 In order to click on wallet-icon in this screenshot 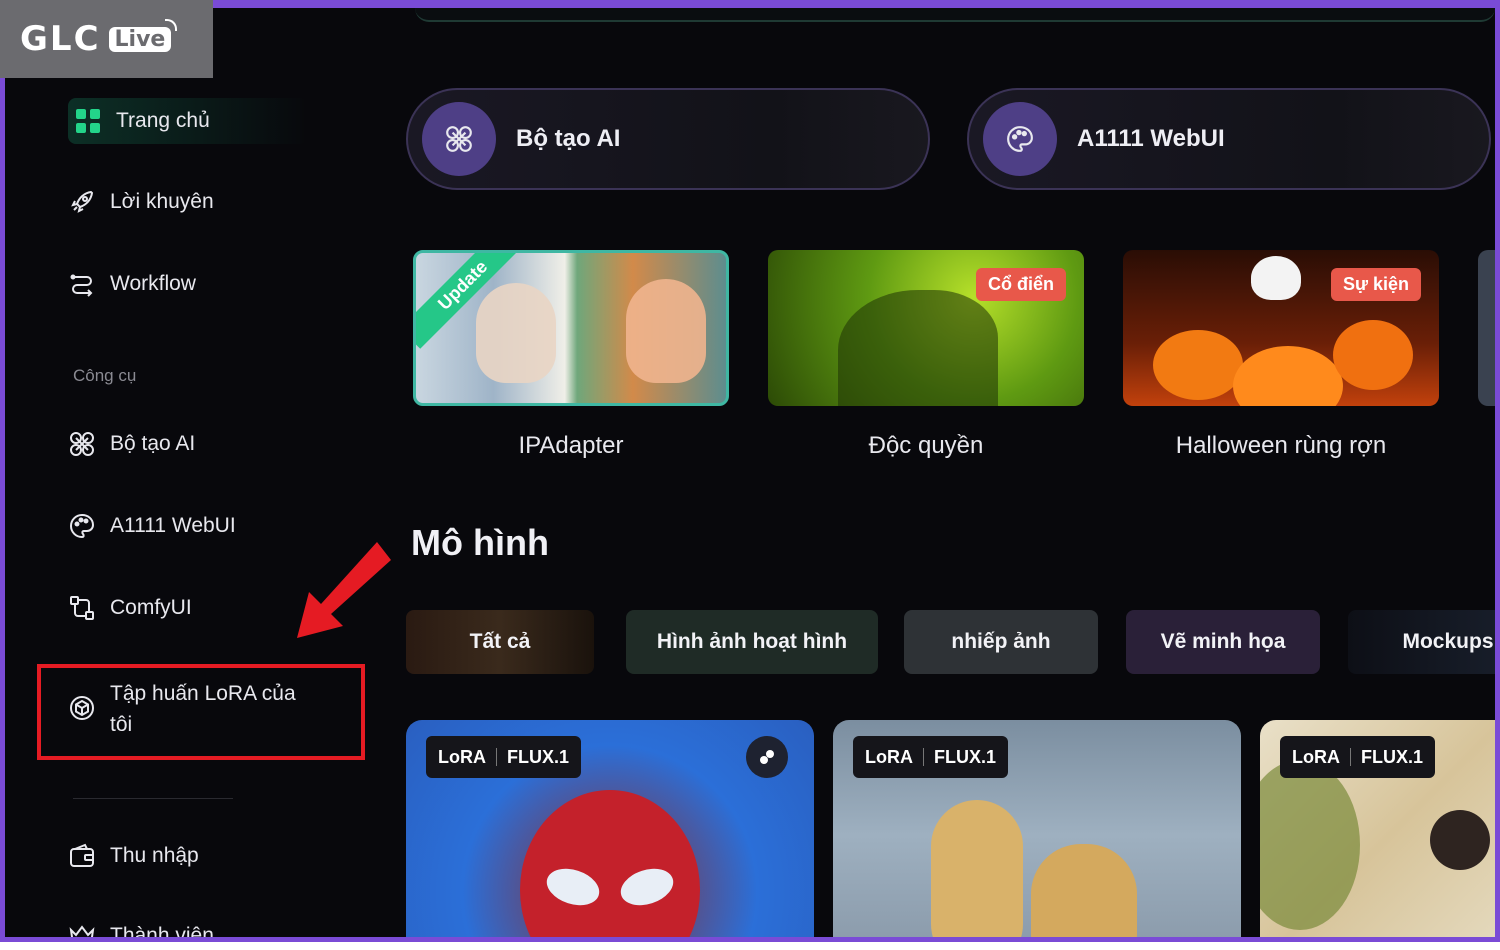, I will do `click(82, 856)`.